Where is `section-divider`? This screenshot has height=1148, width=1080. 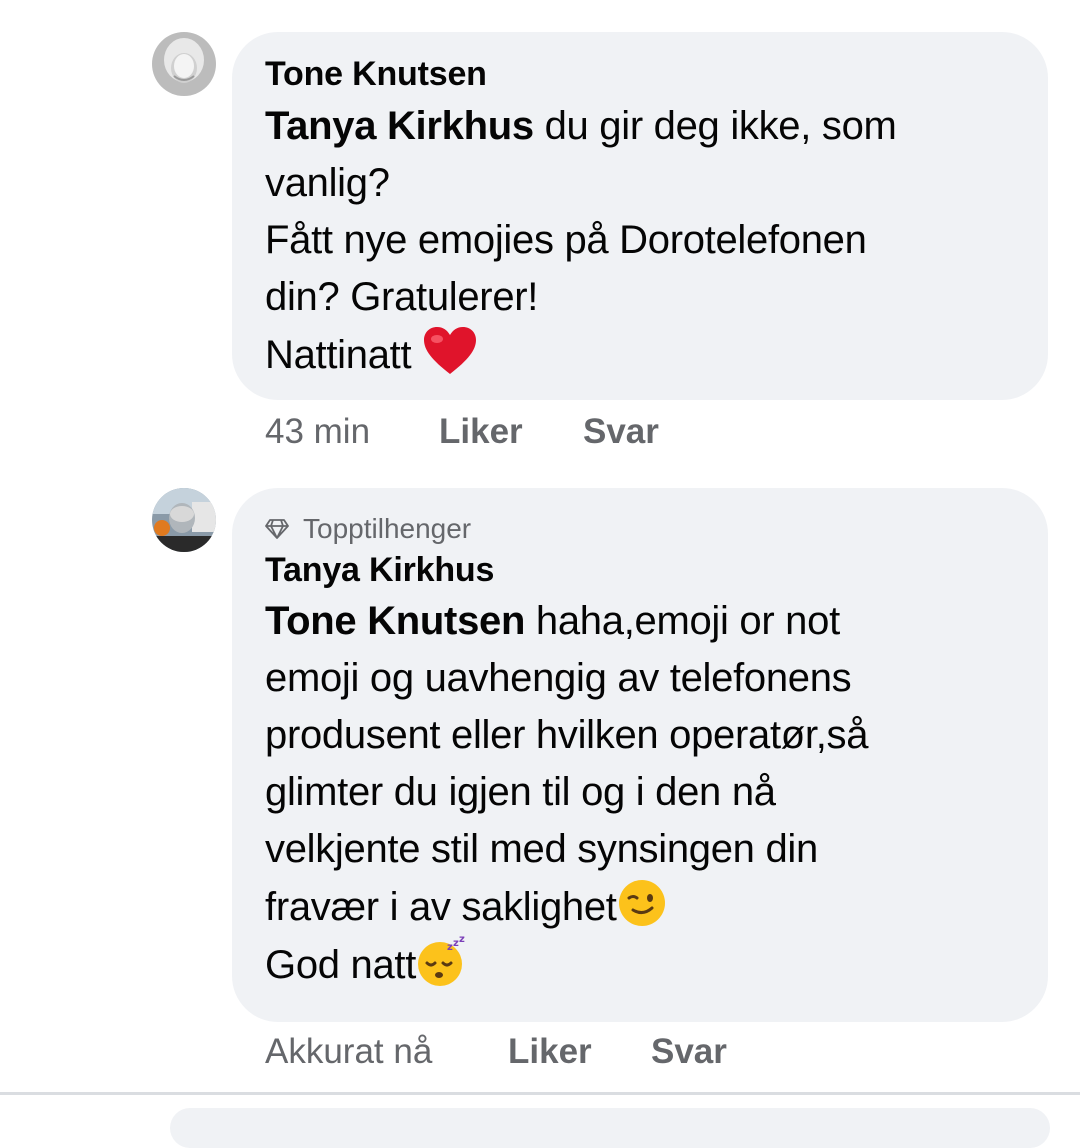
section-divider is located at coordinates (540, 1093).